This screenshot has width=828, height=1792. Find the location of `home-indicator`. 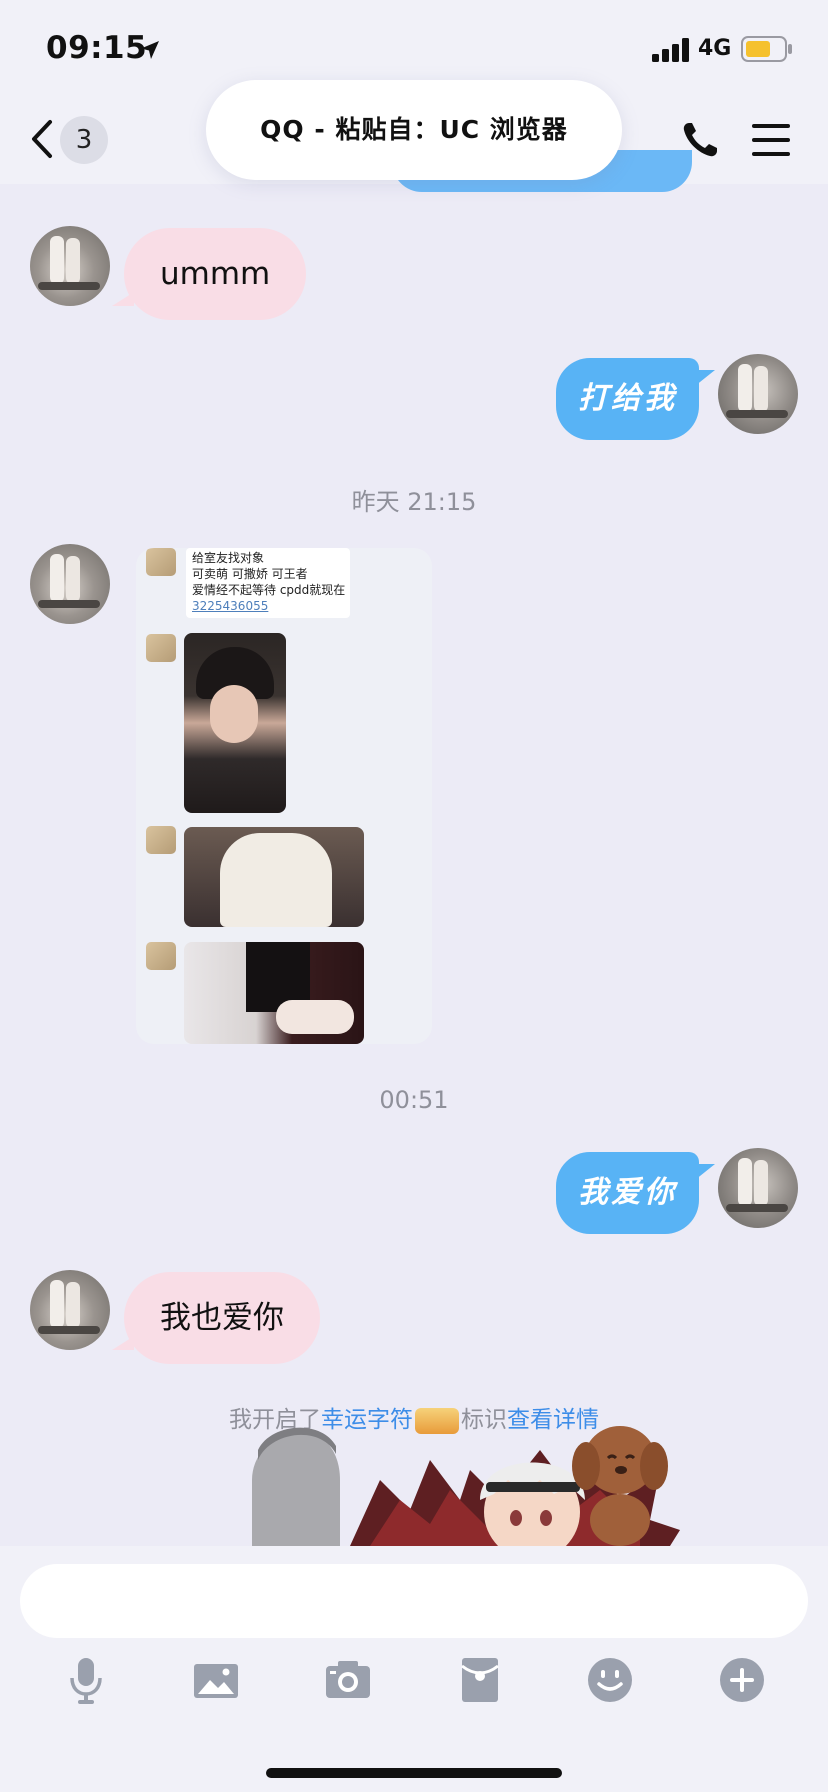

home-indicator is located at coordinates (414, 1773).